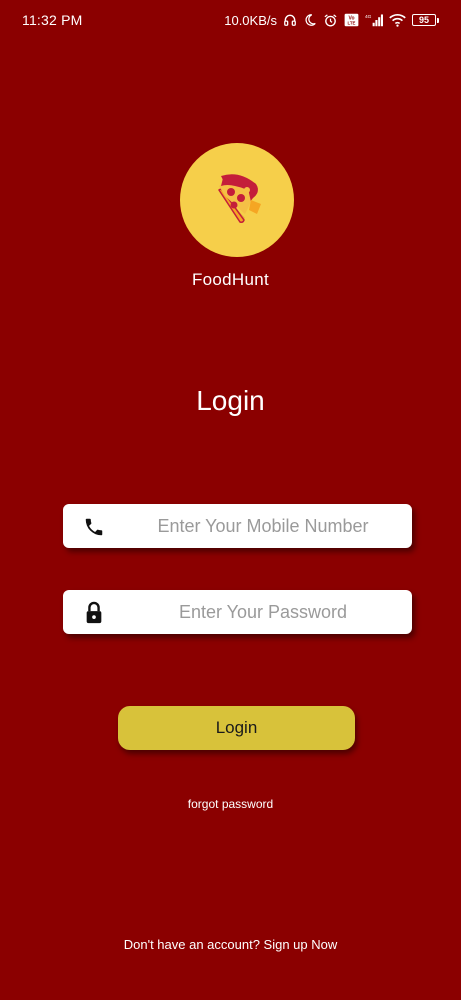 This screenshot has width=461, height=1000. What do you see at coordinates (94, 613) in the screenshot?
I see `lock-icon` at bounding box center [94, 613].